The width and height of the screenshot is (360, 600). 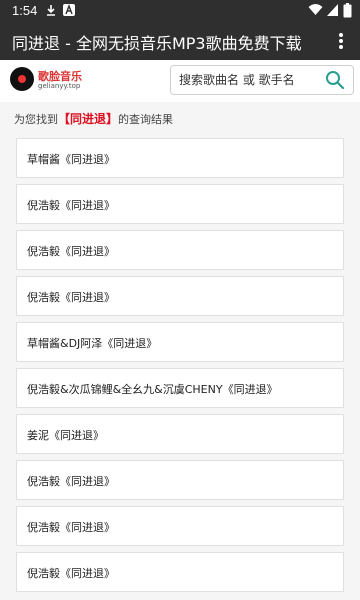 I want to click on a-box-icon, so click(x=69, y=10).